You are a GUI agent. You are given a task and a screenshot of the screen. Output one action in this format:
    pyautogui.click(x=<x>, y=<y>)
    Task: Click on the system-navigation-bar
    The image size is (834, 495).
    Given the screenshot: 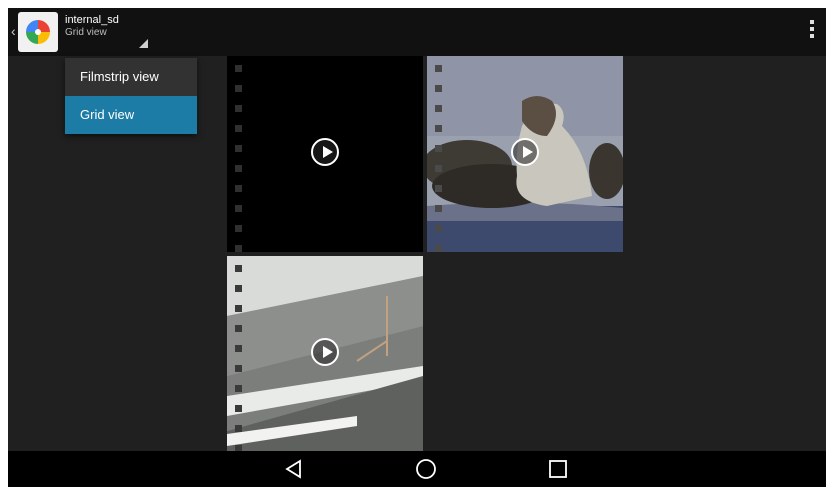 What is the action you would take?
    pyautogui.click(x=417, y=469)
    